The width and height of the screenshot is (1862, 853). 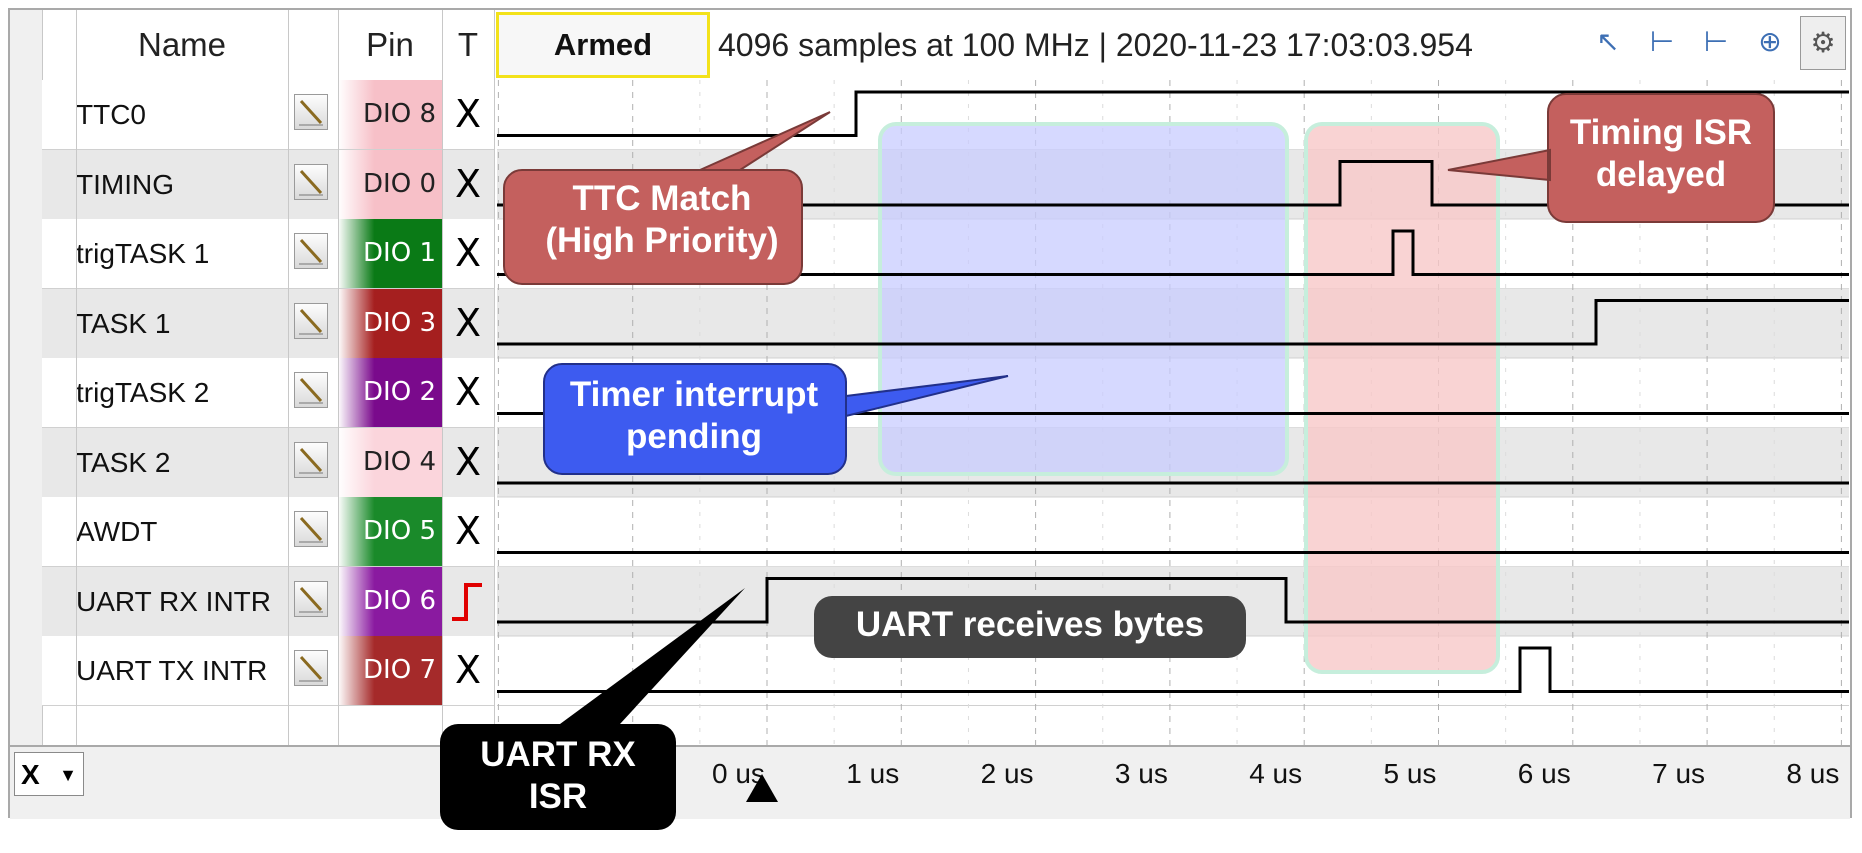 What do you see at coordinates (558, 796) in the screenshot?
I see `rx_text-line: ISR` at bounding box center [558, 796].